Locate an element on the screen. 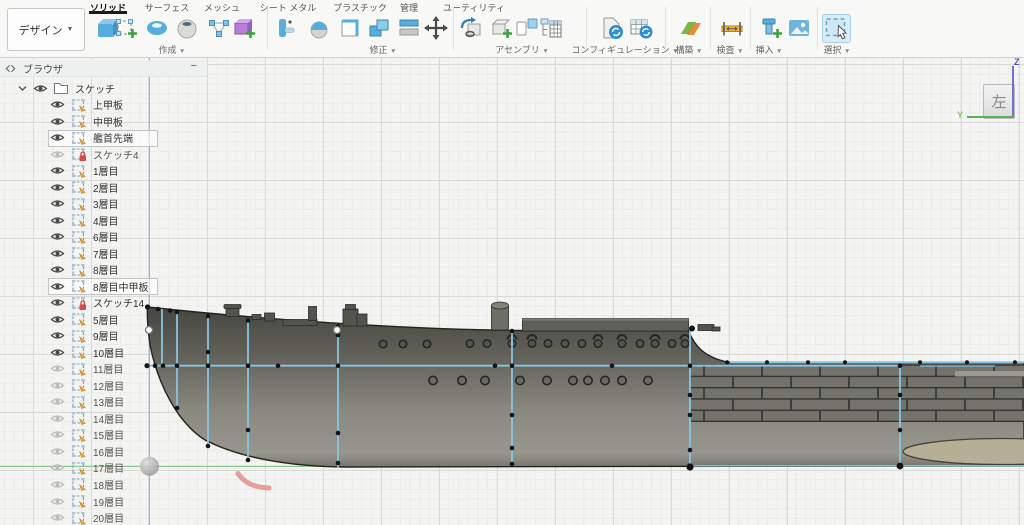  browser-item-24: 18層目 is located at coordinates (87, 484).